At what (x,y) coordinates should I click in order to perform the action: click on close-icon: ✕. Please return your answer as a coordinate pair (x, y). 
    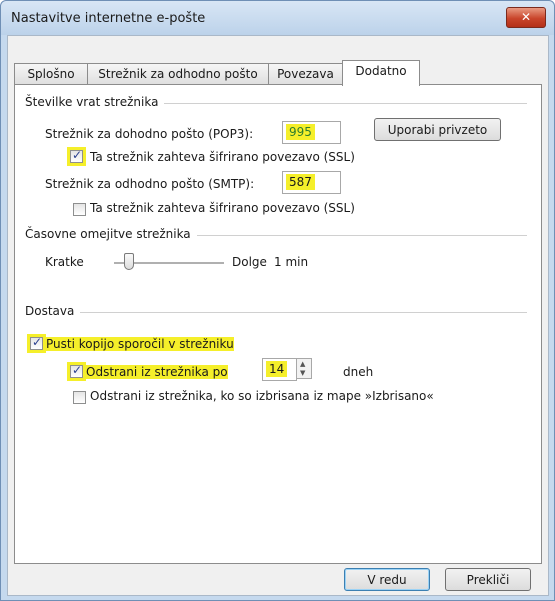
    Looking at the image, I should click on (526, 17).